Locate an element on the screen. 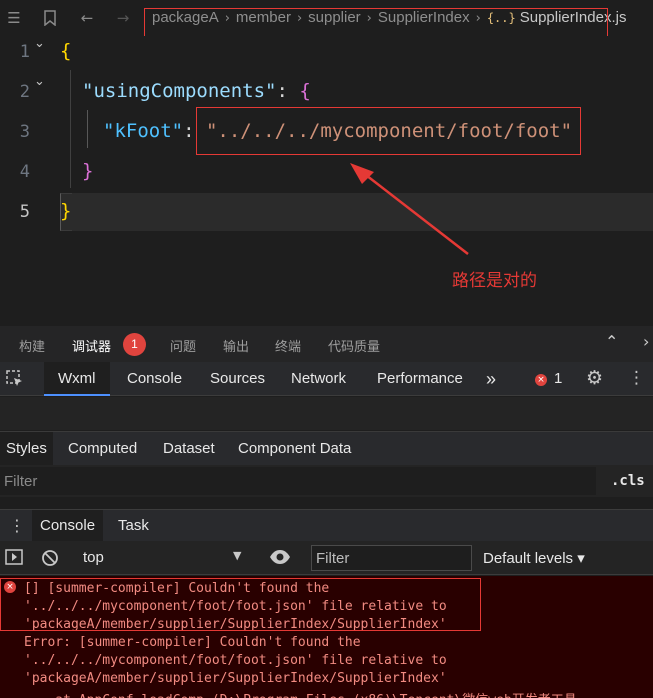 The width and height of the screenshot is (653, 698). tab-output: 输出 is located at coordinates (236, 345).